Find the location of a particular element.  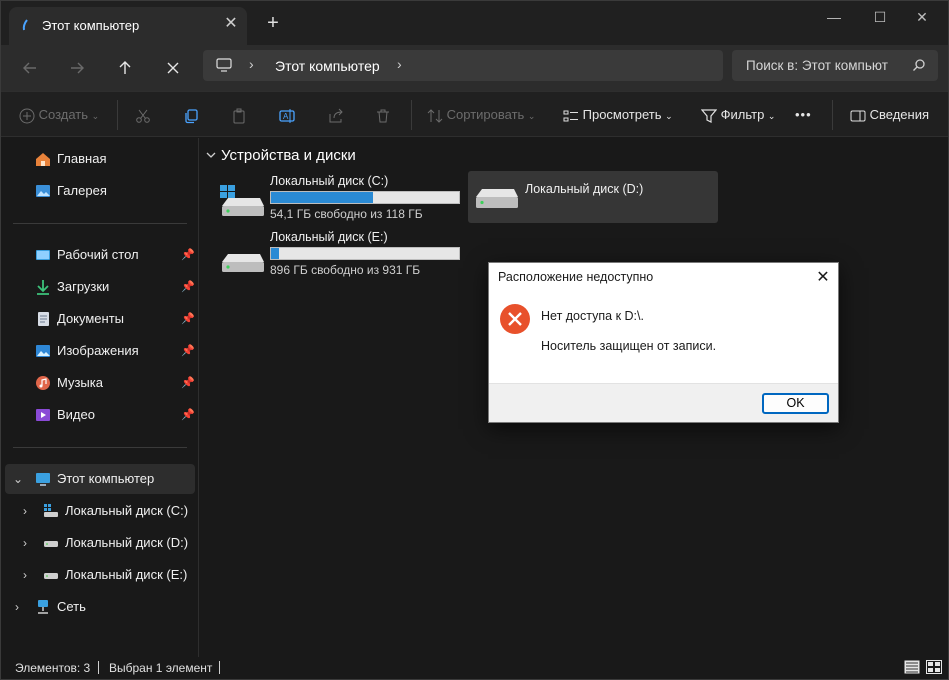

sidebar-item-label: Документы is located at coordinates (91, 318).